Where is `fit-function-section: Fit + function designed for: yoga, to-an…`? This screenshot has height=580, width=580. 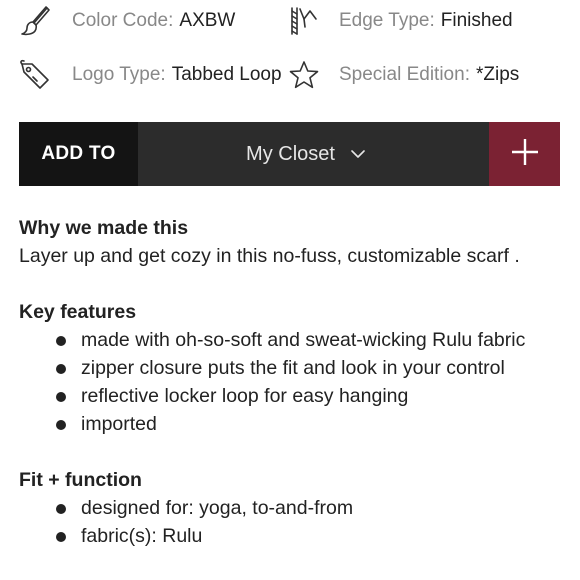 fit-function-section: Fit + function designed for: yoga, to-an… is located at coordinates (291, 508).